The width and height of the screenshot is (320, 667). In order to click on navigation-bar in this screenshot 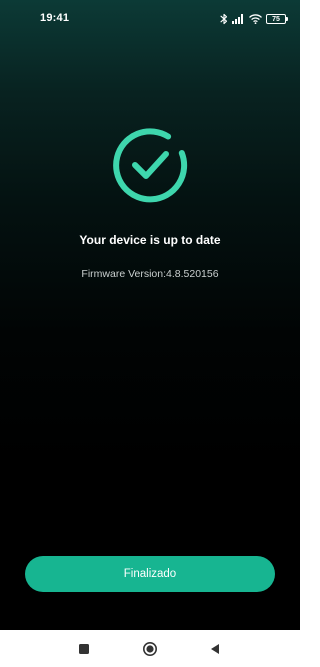, I will do `click(150, 648)`.